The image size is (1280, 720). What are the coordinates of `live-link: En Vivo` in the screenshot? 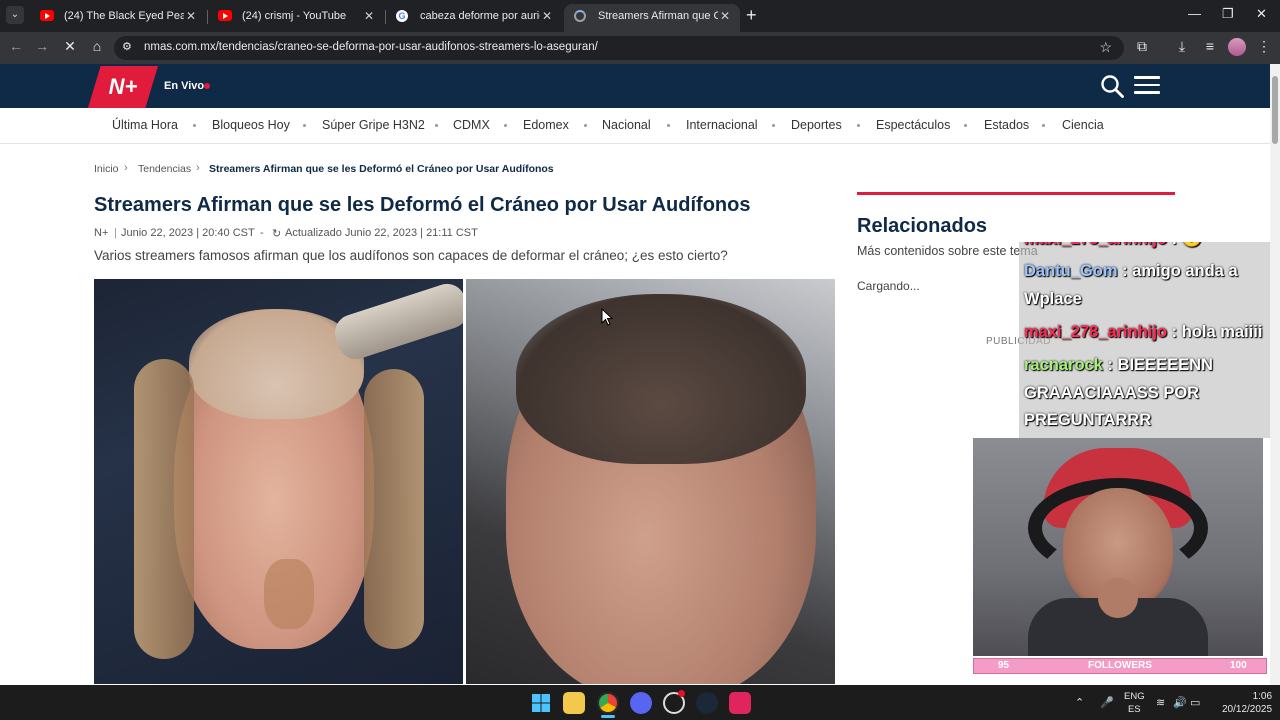 It's located at (184, 86).